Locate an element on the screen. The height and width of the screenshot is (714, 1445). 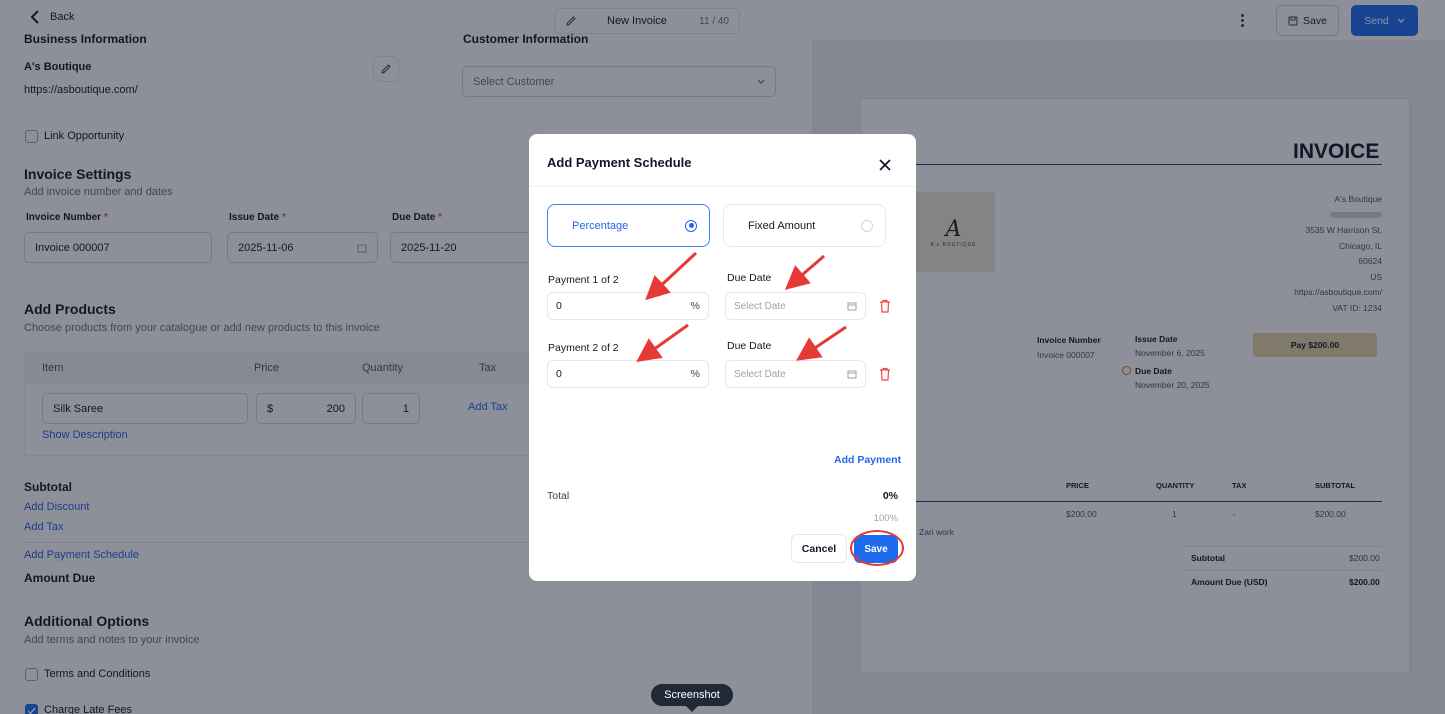
radio-selected-icon is located at coordinates (691, 225).